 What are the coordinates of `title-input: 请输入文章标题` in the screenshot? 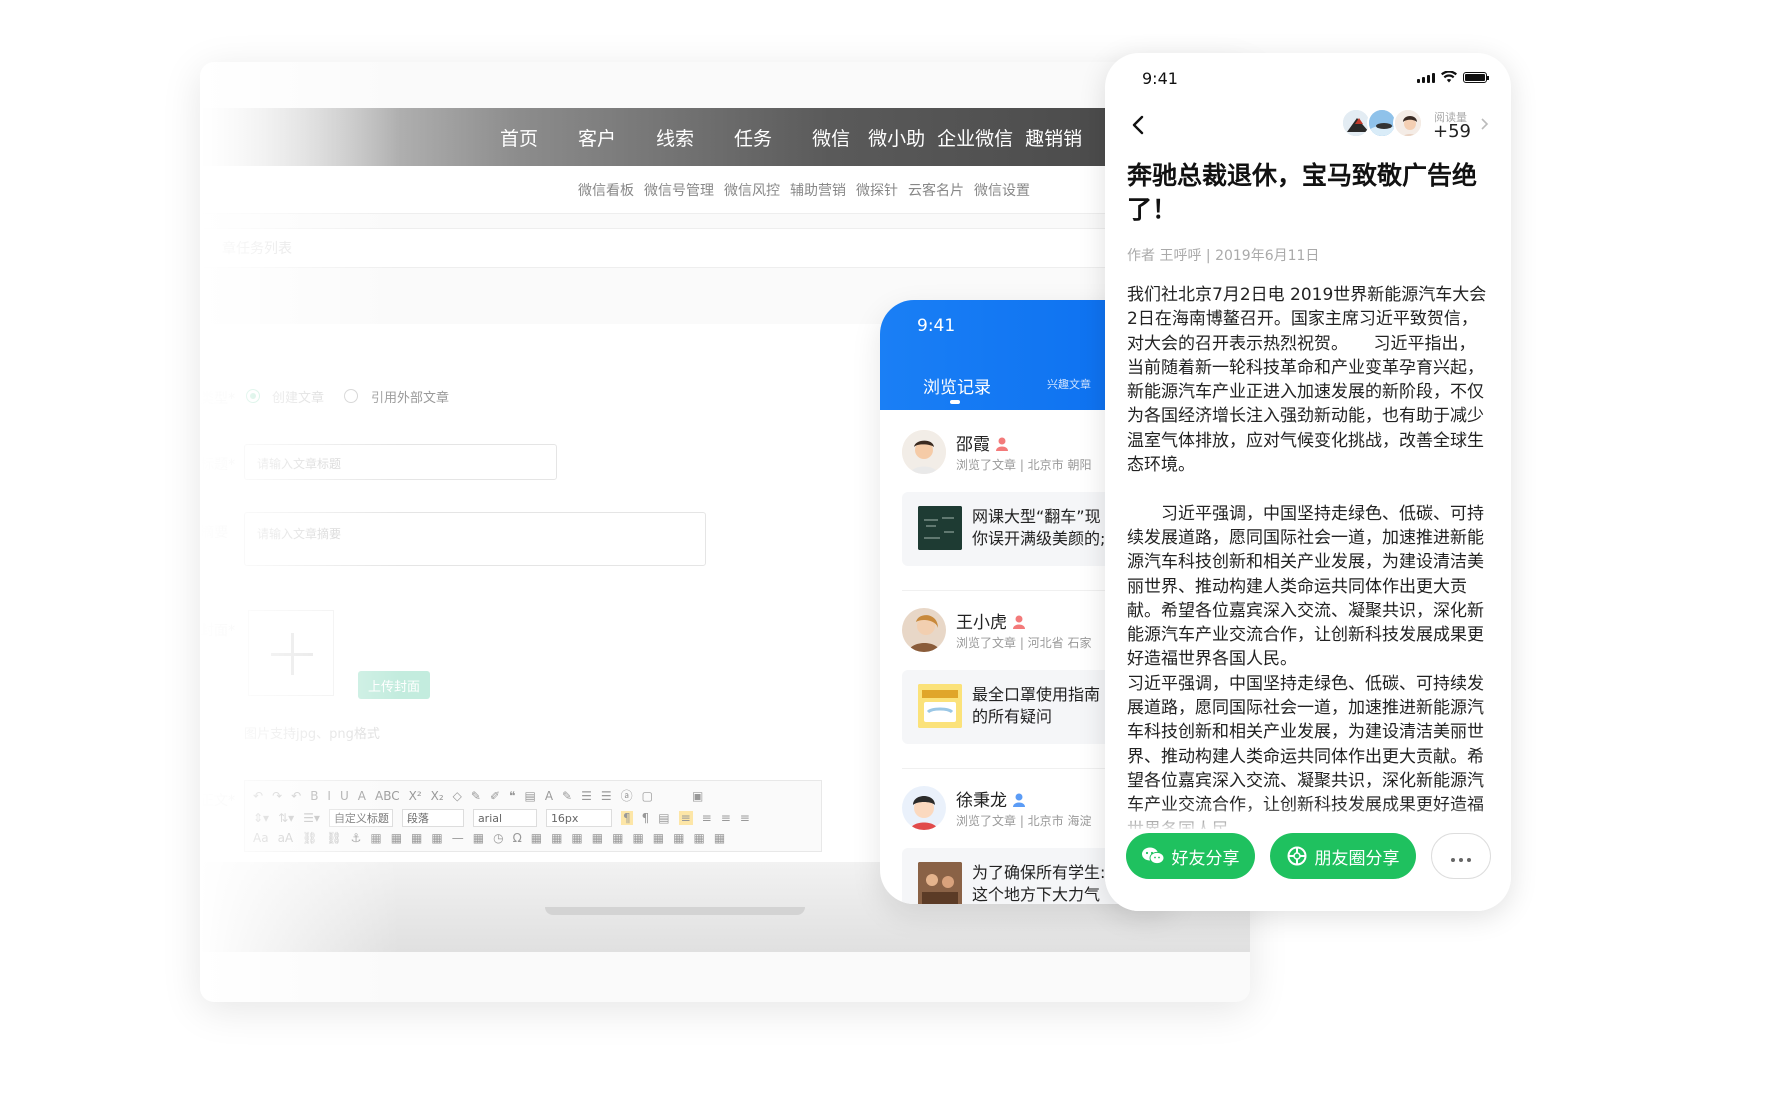 It's located at (400, 462).